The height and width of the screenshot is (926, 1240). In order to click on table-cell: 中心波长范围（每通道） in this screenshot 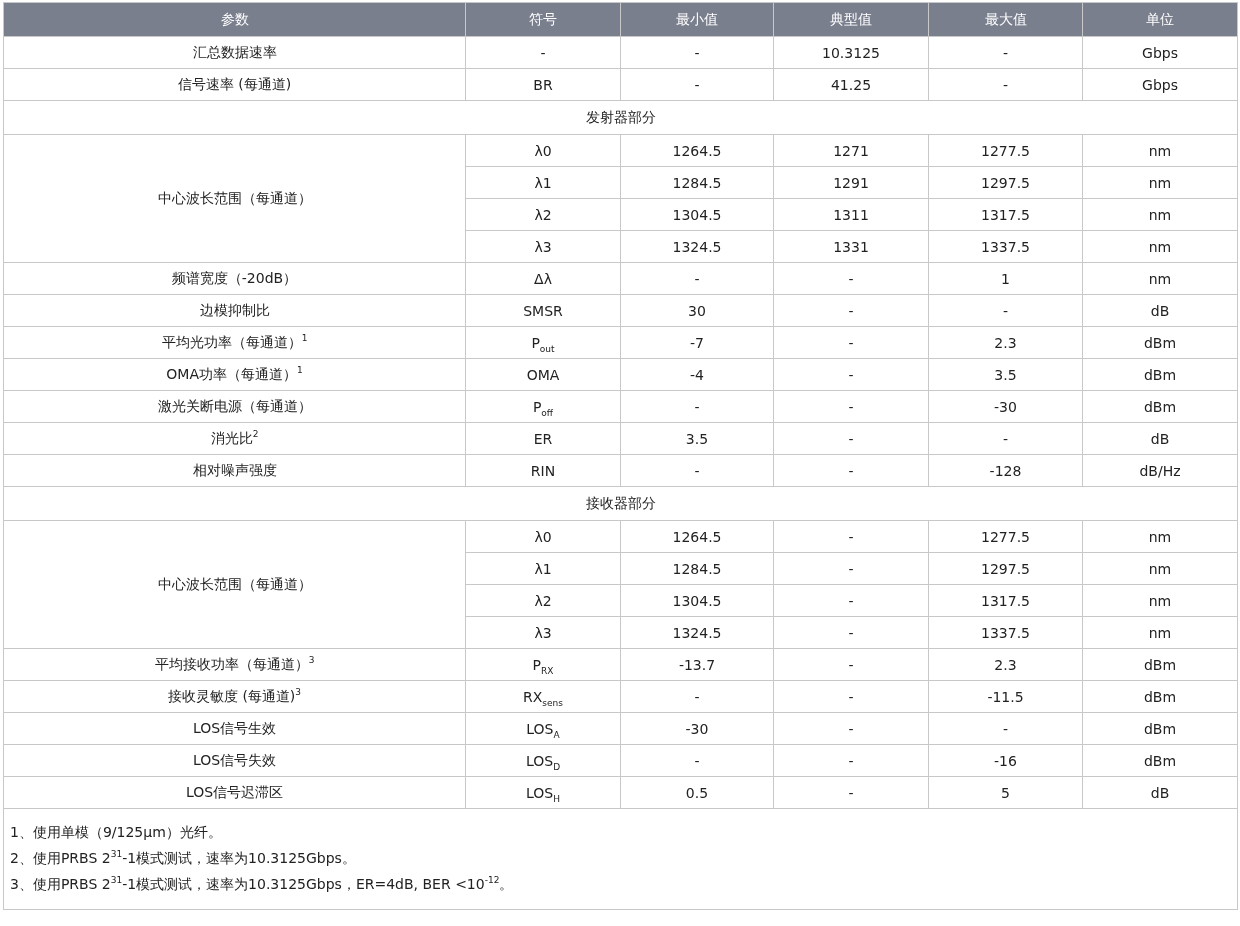, I will do `click(234, 584)`.